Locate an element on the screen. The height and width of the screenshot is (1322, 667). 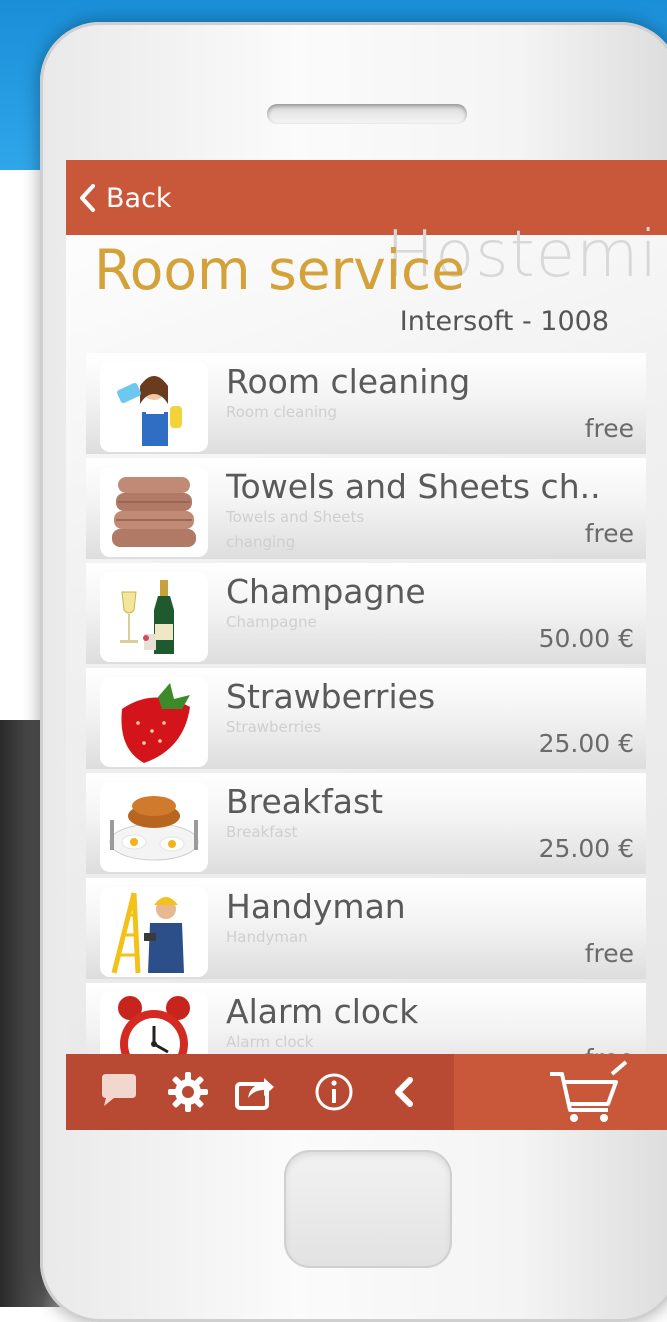
list-item: Handyman Handyman free is located at coordinates (366, 928).